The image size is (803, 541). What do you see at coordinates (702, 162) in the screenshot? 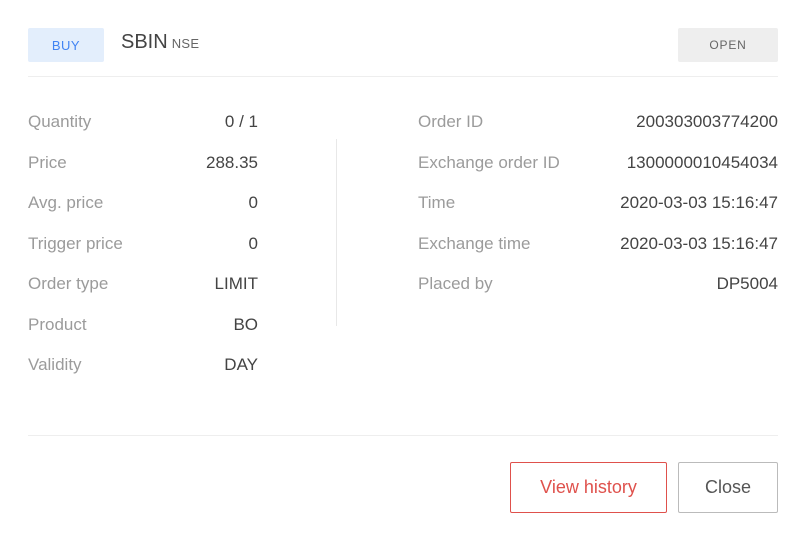
I see `detail-value: 1300000010454034` at bounding box center [702, 162].